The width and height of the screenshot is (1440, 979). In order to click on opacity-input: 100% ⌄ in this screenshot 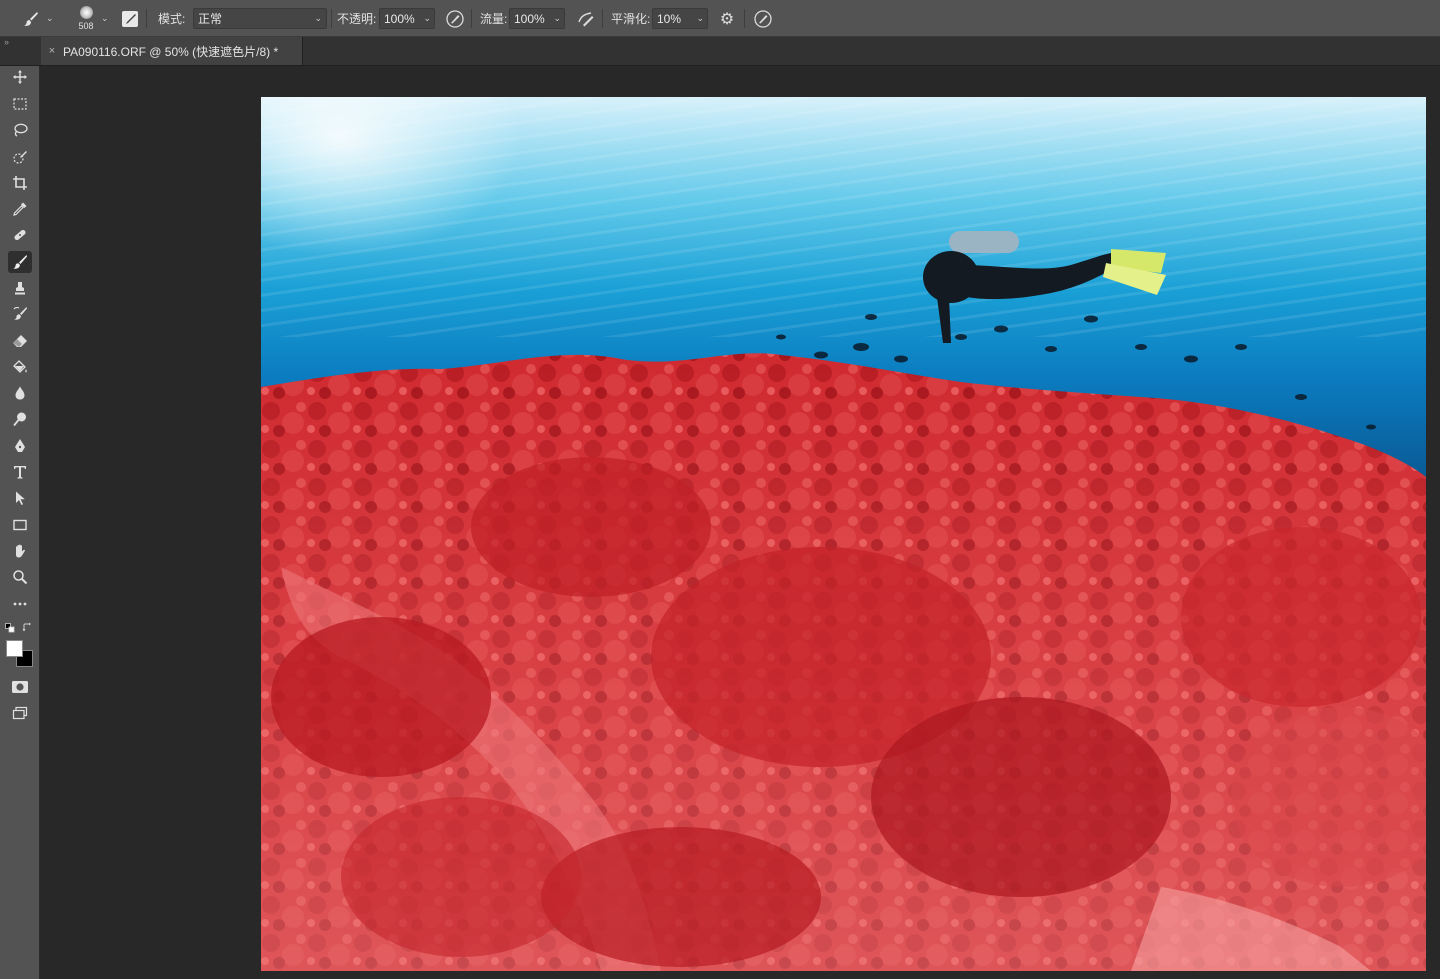, I will do `click(407, 18)`.